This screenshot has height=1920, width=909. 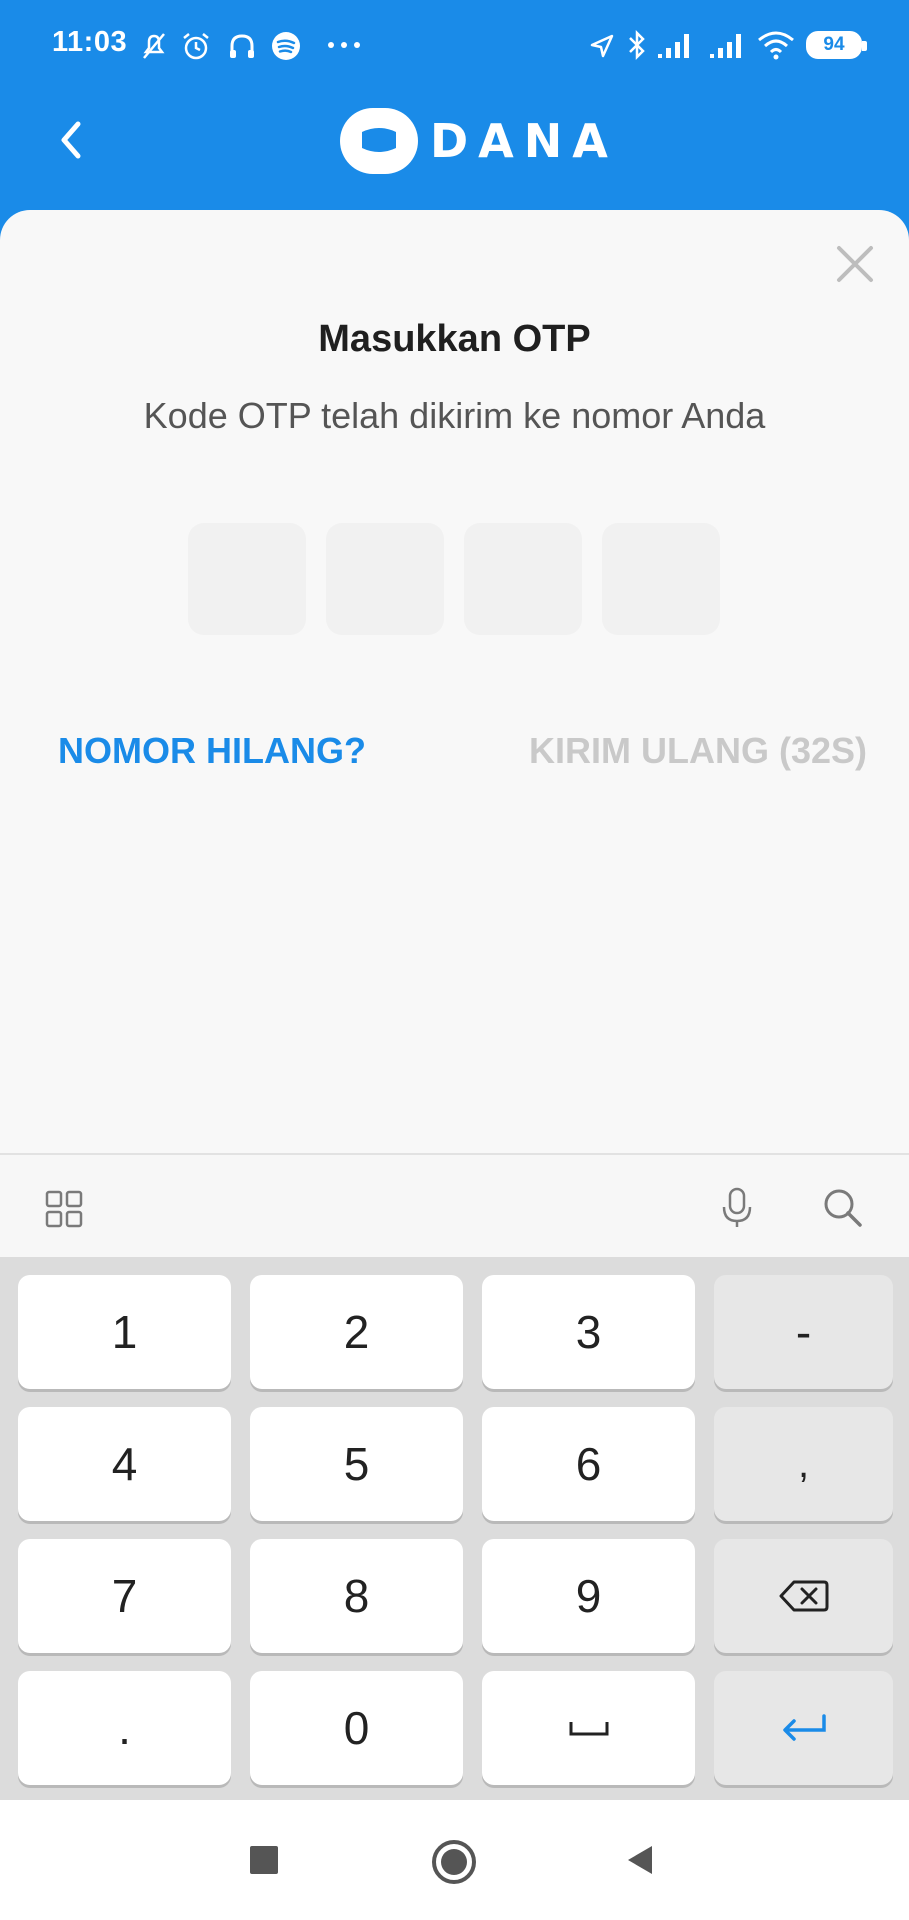 What do you see at coordinates (124, 1464) in the screenshot?
I see `key-4: 4` at bounding box center [124, 1464].